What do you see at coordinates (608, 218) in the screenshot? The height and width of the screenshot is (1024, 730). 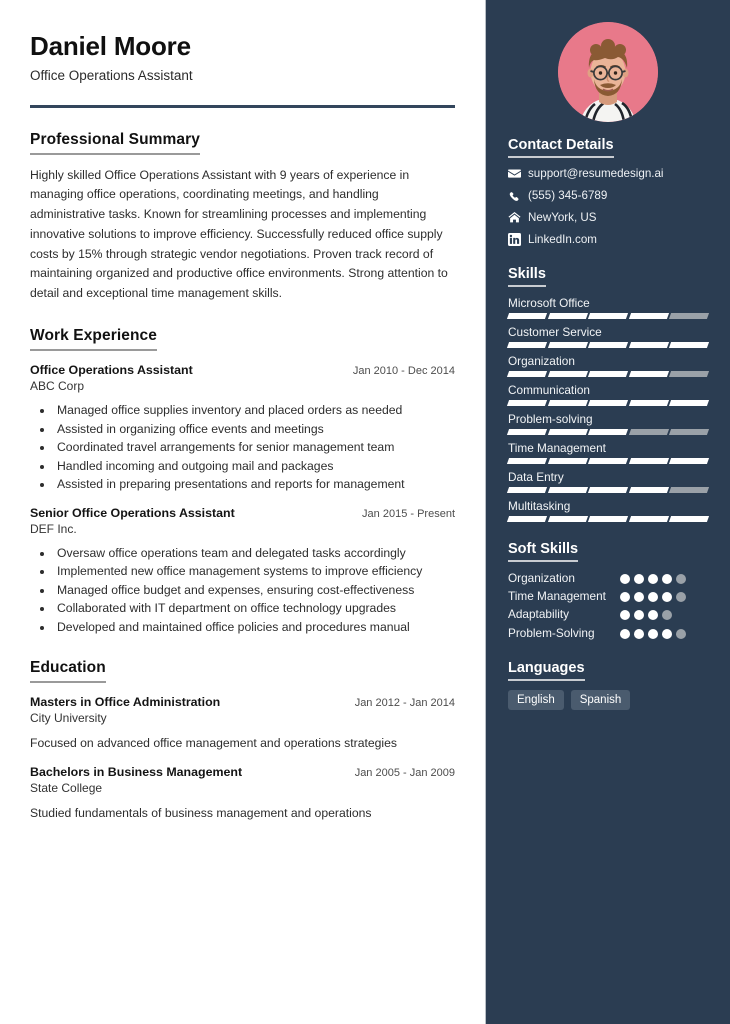 I see `contact-item-location: NewYork, US` at bounding box center [608, 218].